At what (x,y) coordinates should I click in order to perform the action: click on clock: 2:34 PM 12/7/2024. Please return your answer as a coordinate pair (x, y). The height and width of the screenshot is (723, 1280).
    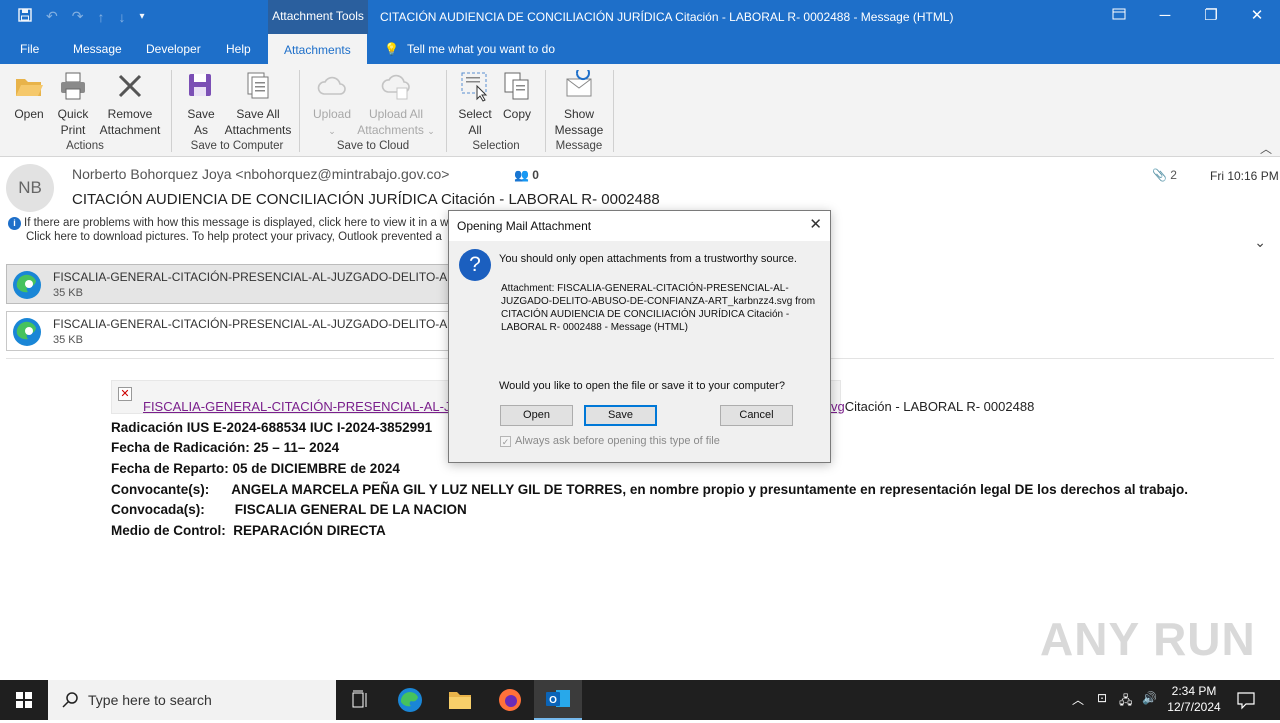
    Looking at the image, I should click on (1194, 699).